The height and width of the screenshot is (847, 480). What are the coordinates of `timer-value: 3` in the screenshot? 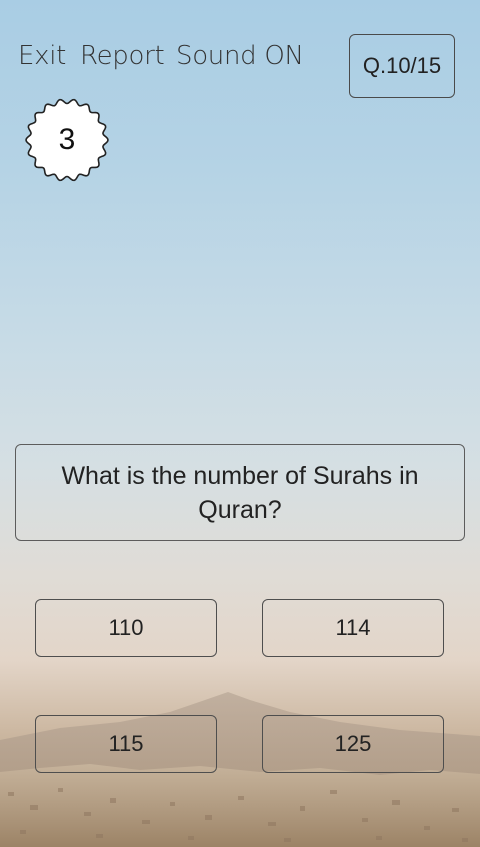 It's located at (67, 139).